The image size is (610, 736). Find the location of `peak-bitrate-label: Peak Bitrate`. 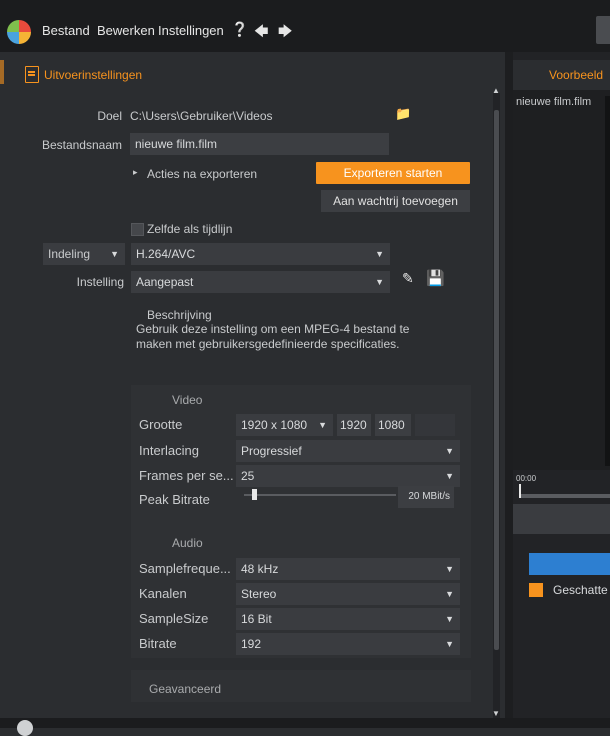

peak-bitrate-label: Peak Bitrate is located at coordinates (174, 499).